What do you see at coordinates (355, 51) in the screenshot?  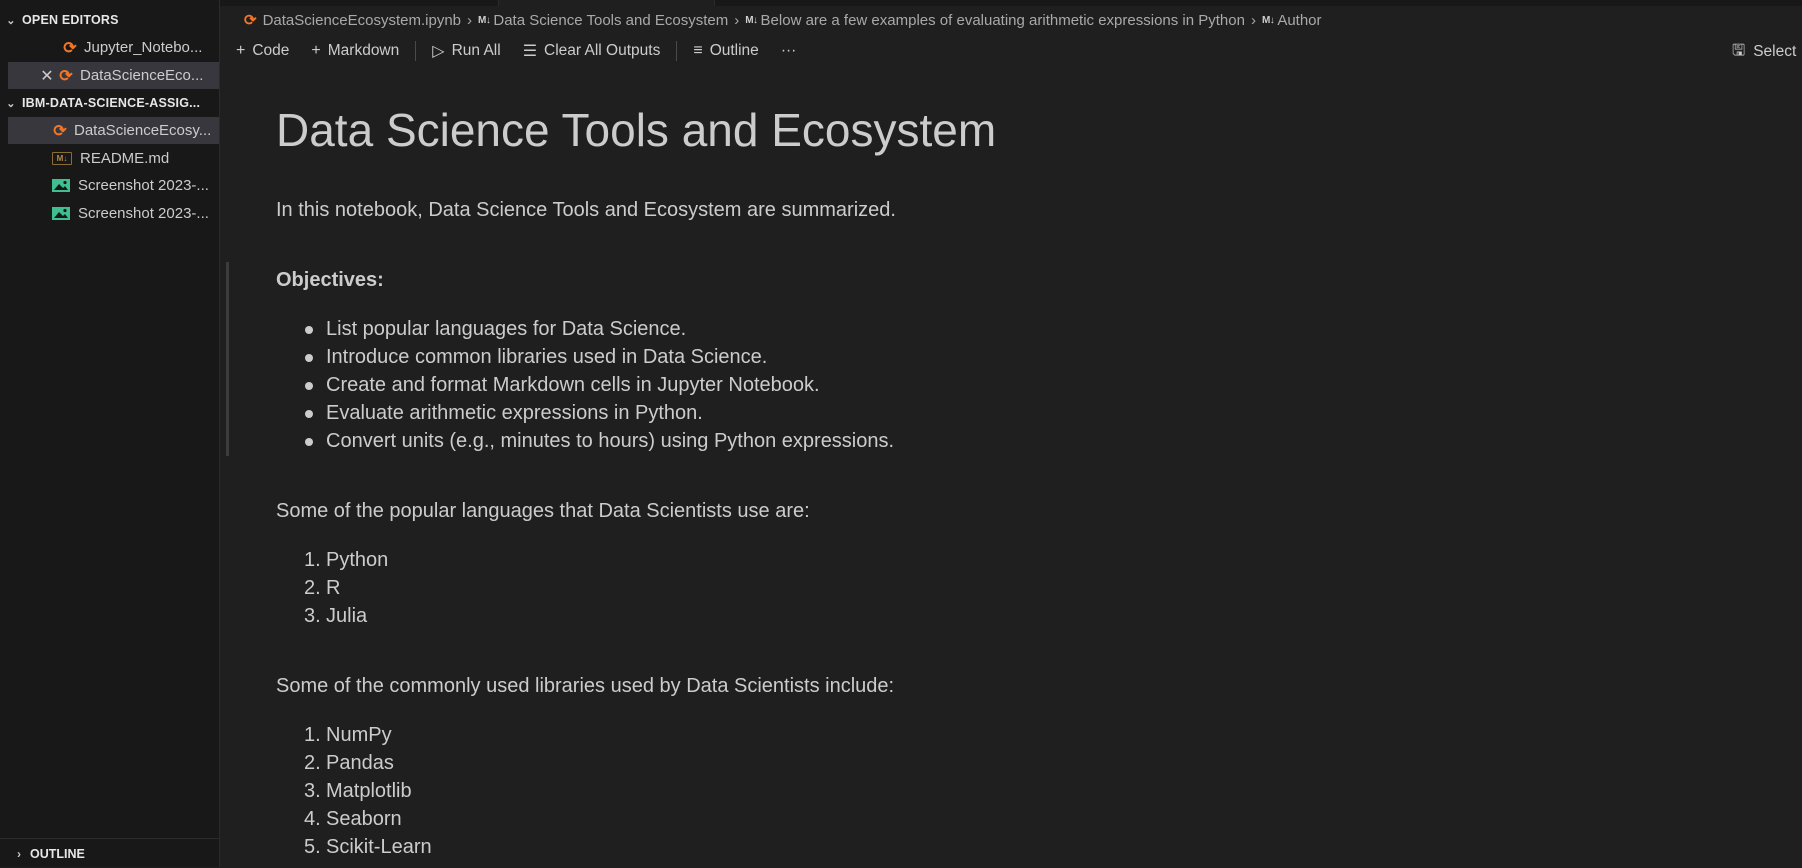 I see `add-markdown-button: + Markdown` at bounding box center [355, 51].